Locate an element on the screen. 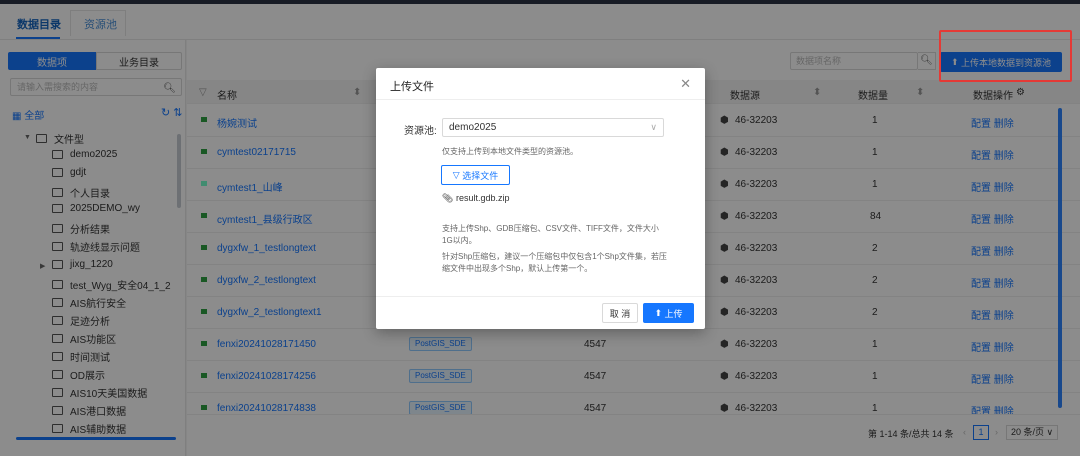 The image size is (1080, 456). pool-hint: 仅支持上传到本地文件类型的资源池。 is located at coordinates (510, 151).